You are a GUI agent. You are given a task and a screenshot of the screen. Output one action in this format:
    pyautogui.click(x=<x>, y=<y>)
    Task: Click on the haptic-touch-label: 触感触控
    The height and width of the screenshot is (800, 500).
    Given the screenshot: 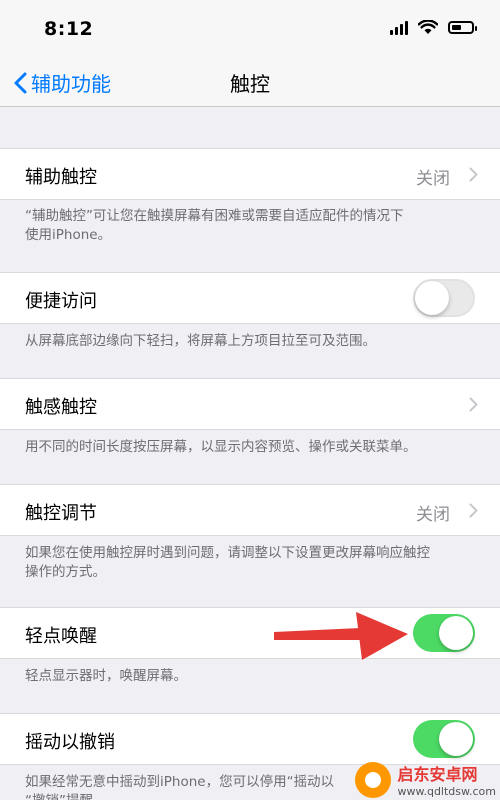 What is the action you would take?
    pyautogui.click(x=61, y=407)
    